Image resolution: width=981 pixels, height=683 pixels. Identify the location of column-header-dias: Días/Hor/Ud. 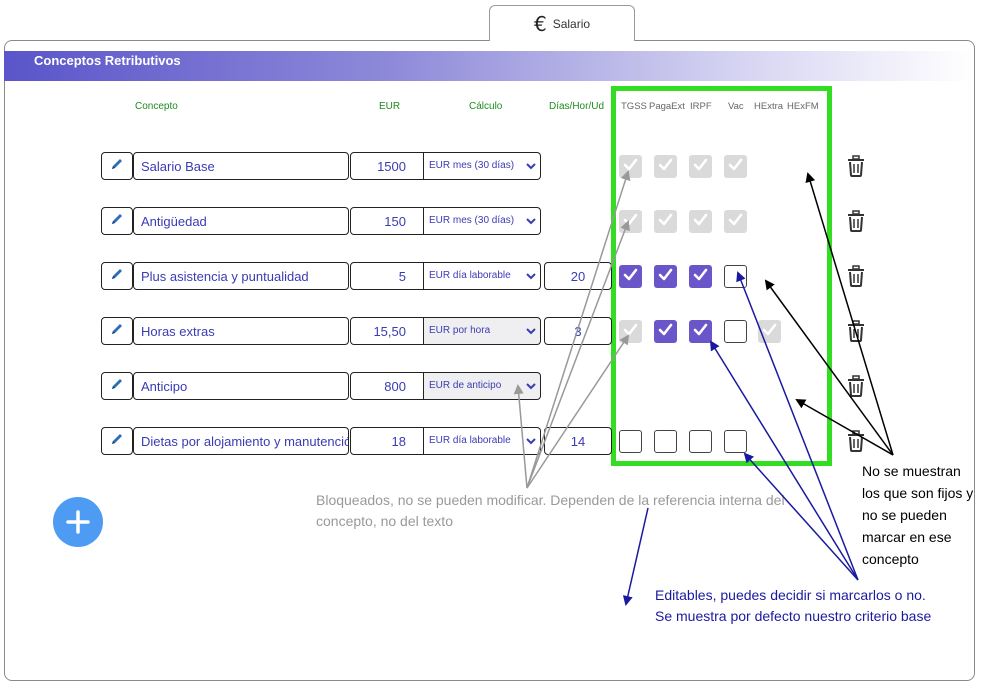
(577, 106).